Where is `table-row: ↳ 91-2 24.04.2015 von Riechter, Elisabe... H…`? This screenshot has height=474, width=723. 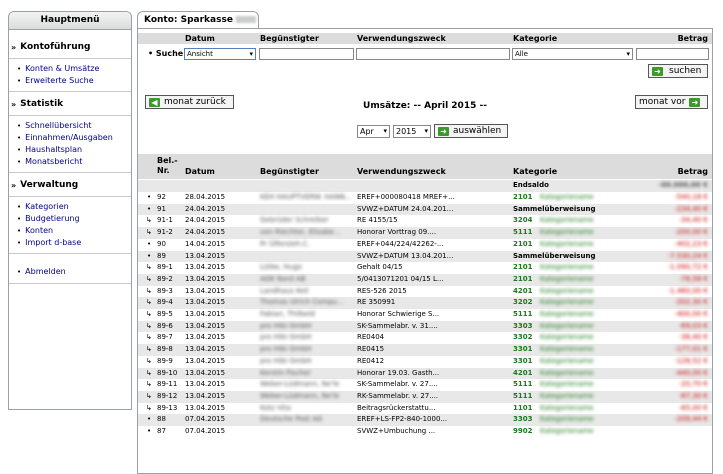
table-row: ↳ 91-2 24.04.2015 von Riechter, Elisabe... H… is located at coordinates (425, 233).